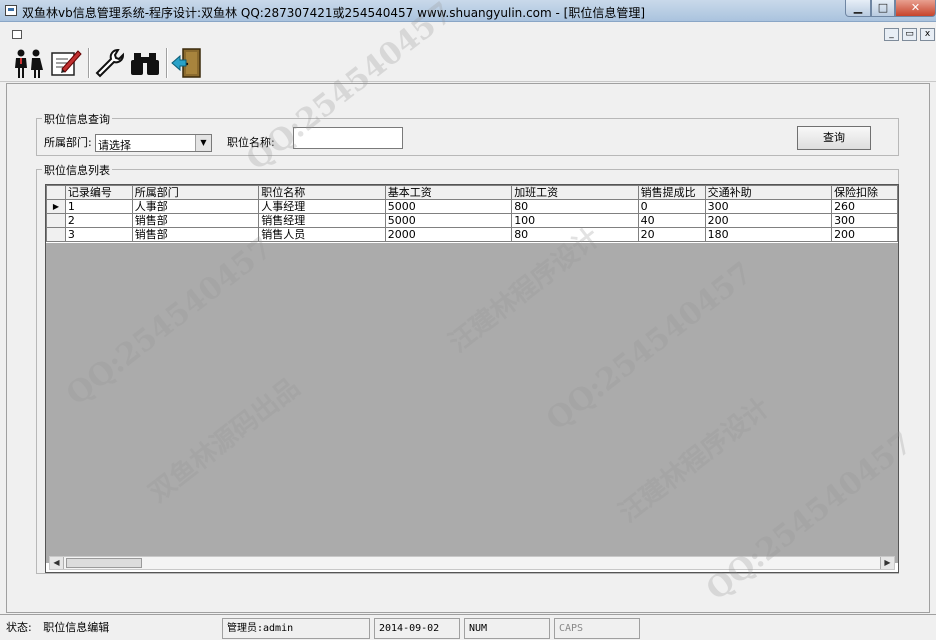  Describe the element at coordinates (98, 220) in the screenshot. I see `table-cell: 2` at that location.